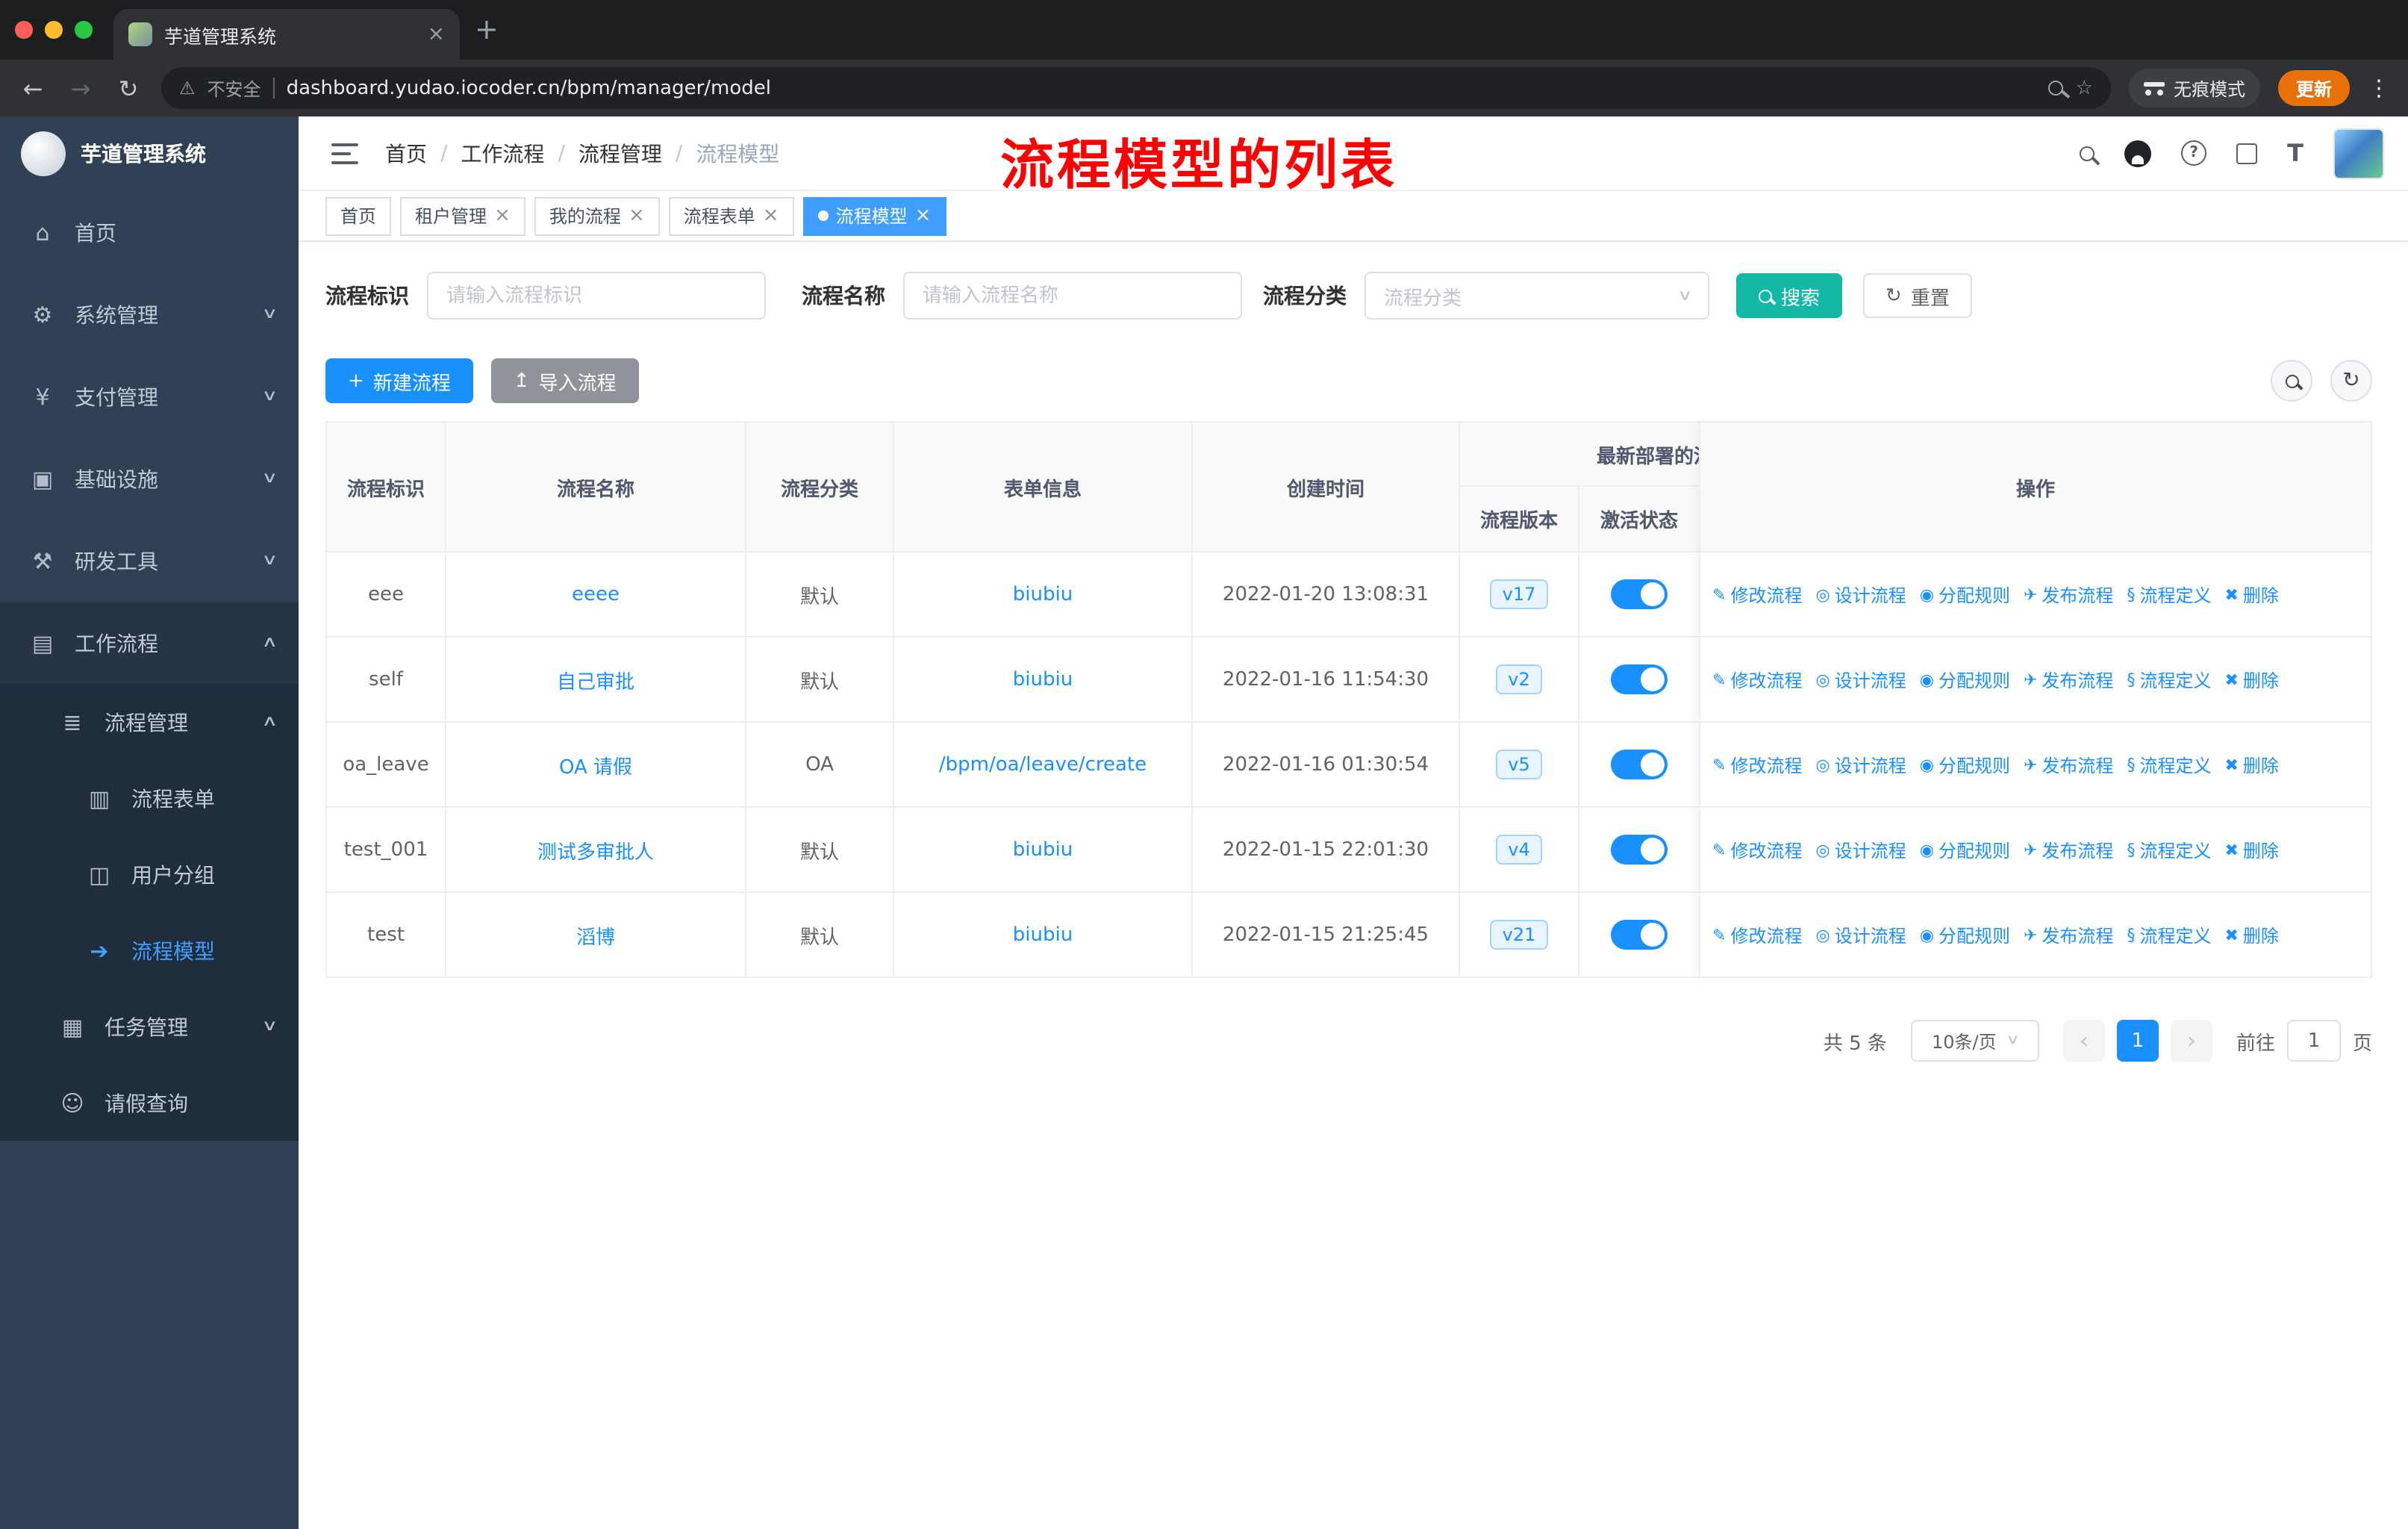  What do you see at coordinates (33, 88) in the screenshot?
I see `back-icon: ←` at bounding box center [33, 88].